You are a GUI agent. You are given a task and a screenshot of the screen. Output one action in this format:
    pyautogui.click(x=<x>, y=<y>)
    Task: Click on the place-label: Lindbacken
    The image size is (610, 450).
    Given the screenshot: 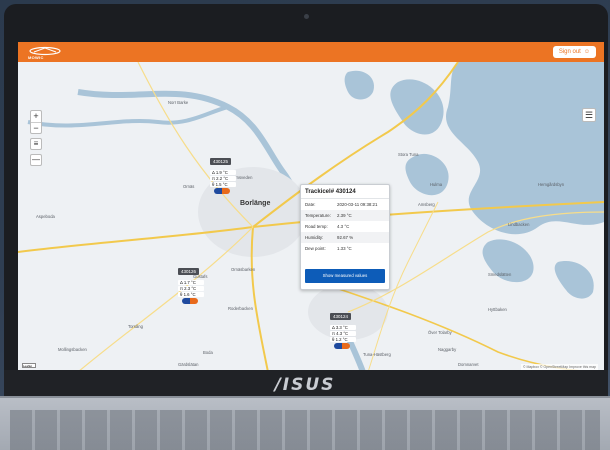 What is the action you would take?
    pyautogui.click(x=519, y=224)
    